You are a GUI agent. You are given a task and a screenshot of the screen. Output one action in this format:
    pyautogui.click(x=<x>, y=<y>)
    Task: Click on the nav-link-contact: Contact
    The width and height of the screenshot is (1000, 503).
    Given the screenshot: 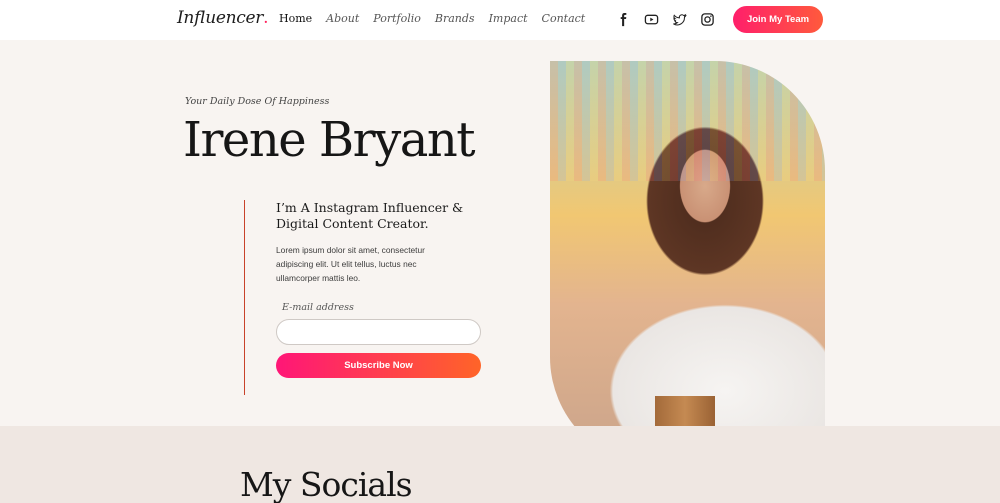 What is the action you would take?
    pyautogui.click(x=564, y=18)
    